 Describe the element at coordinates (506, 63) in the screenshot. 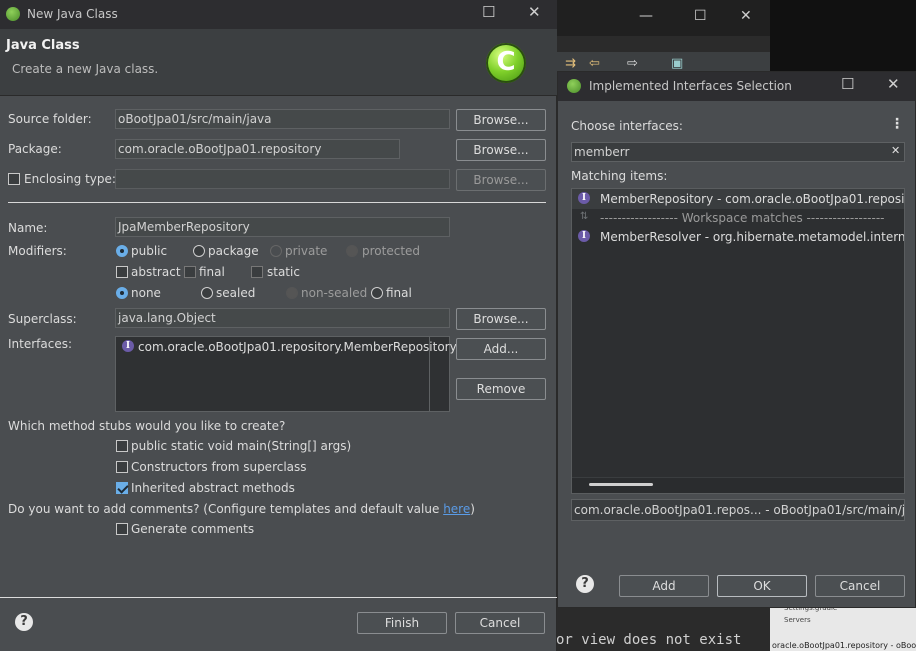

I see `java-class-logo-icon: C` at that location.